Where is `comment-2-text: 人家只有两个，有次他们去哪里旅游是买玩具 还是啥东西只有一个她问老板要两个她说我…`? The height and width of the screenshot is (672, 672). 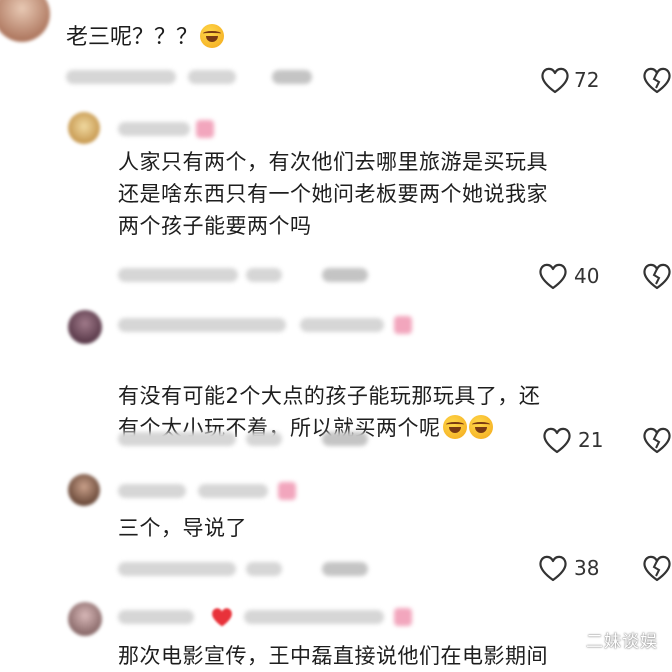
comment-2-text: 人家只有两个，有次他们去哪里旅游是买玩具 还是啥东西只有一个她问老板要两个她说我… is located at coordinates (333, 194).